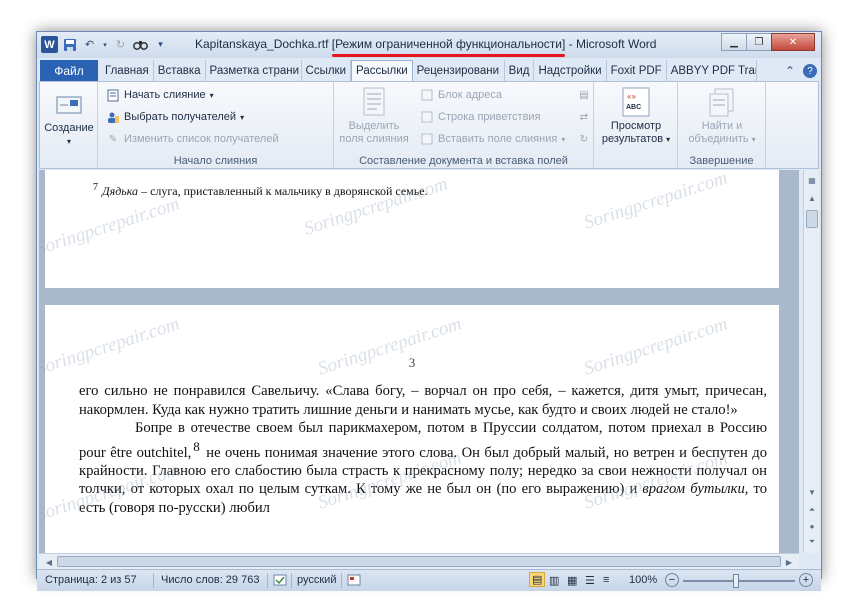 The height and width of the screenshot is (614, 854). I want to click on tab-view: Вид, so click(520, 70).